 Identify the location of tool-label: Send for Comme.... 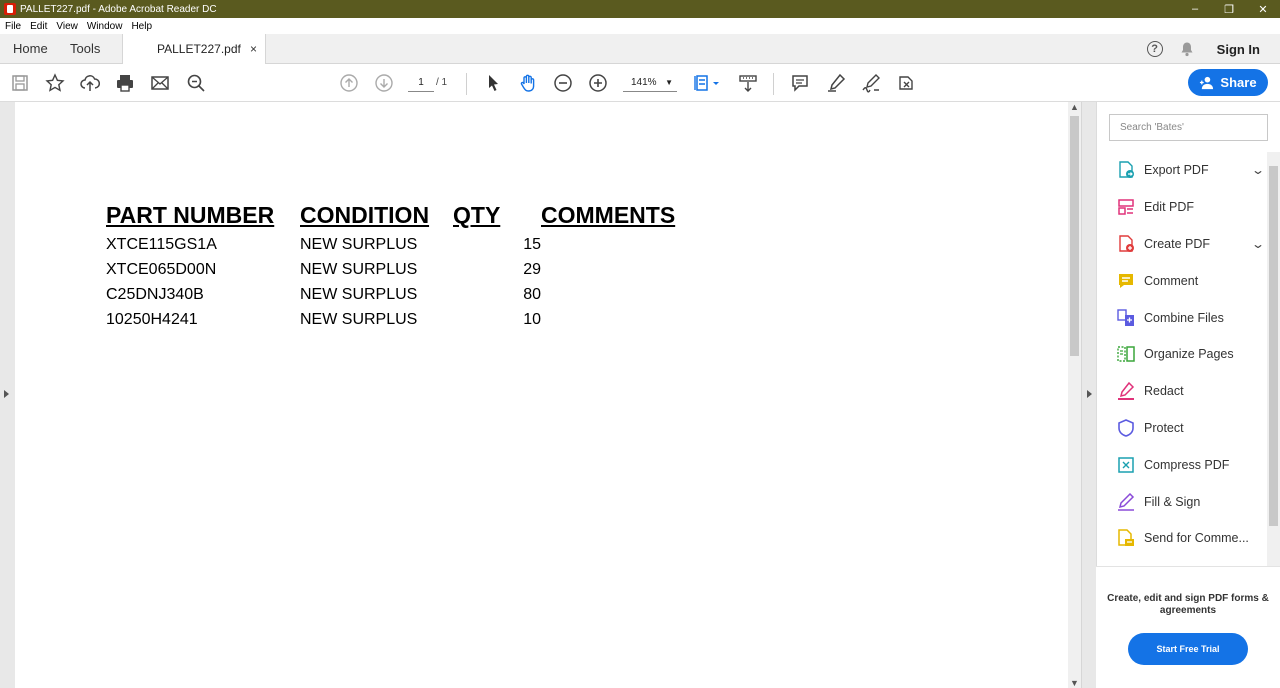
(1196, 538).